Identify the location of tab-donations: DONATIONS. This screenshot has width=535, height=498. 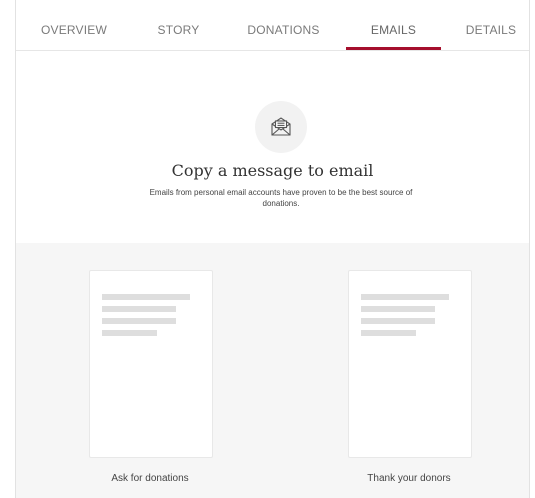
(283, 25).